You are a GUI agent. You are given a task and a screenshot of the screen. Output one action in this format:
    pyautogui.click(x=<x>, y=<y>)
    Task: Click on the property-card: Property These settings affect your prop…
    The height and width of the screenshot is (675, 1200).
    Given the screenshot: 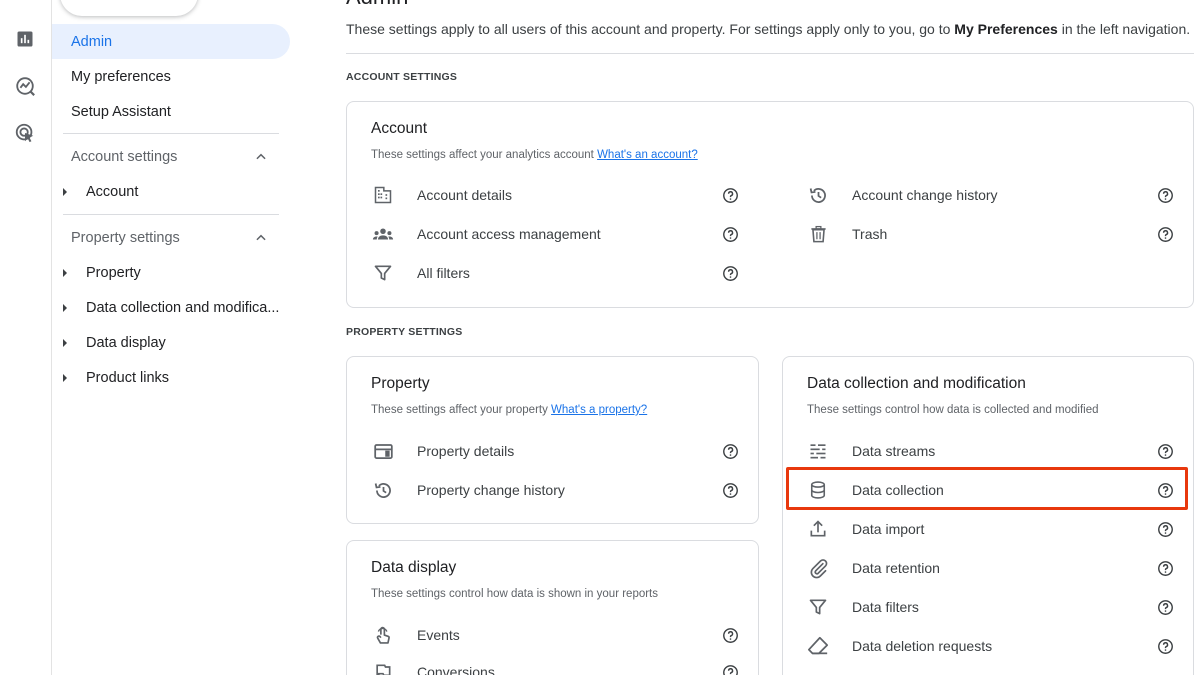 What is the action you would take?
    pyautogui.click(x=552, y=440)
    